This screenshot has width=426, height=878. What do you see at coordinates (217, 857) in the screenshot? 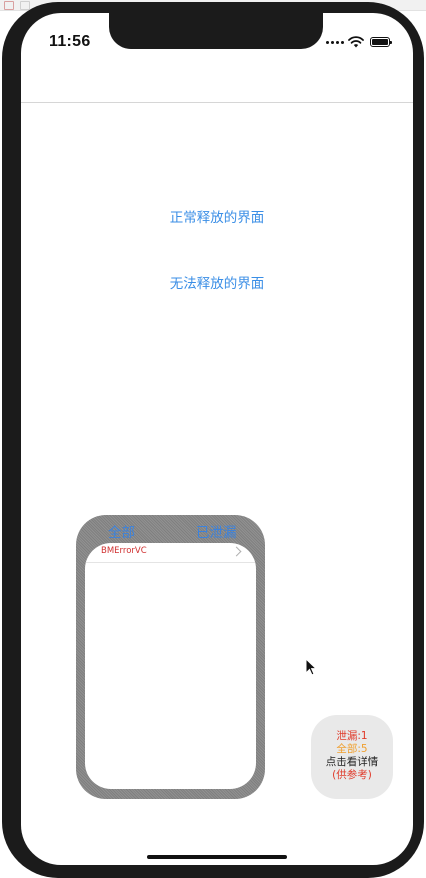
I see `home-indicator` at bounding box center [217, 857].